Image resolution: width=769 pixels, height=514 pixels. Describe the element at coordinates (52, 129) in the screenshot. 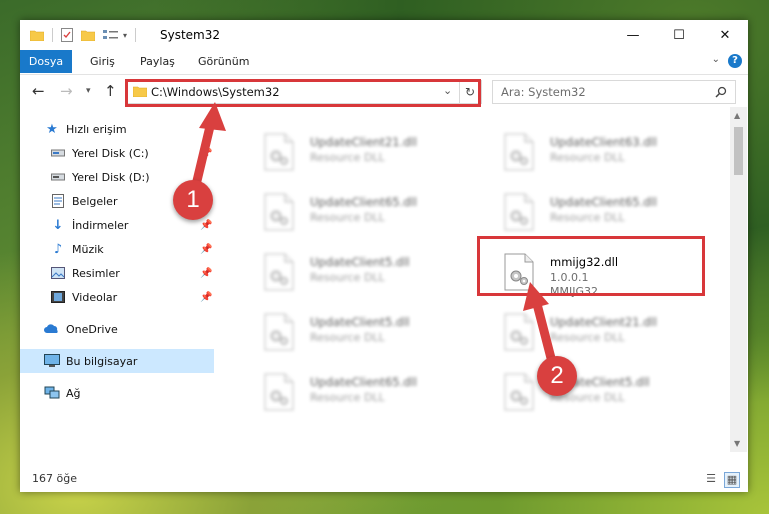

I see `star-icon: ★` at that location.